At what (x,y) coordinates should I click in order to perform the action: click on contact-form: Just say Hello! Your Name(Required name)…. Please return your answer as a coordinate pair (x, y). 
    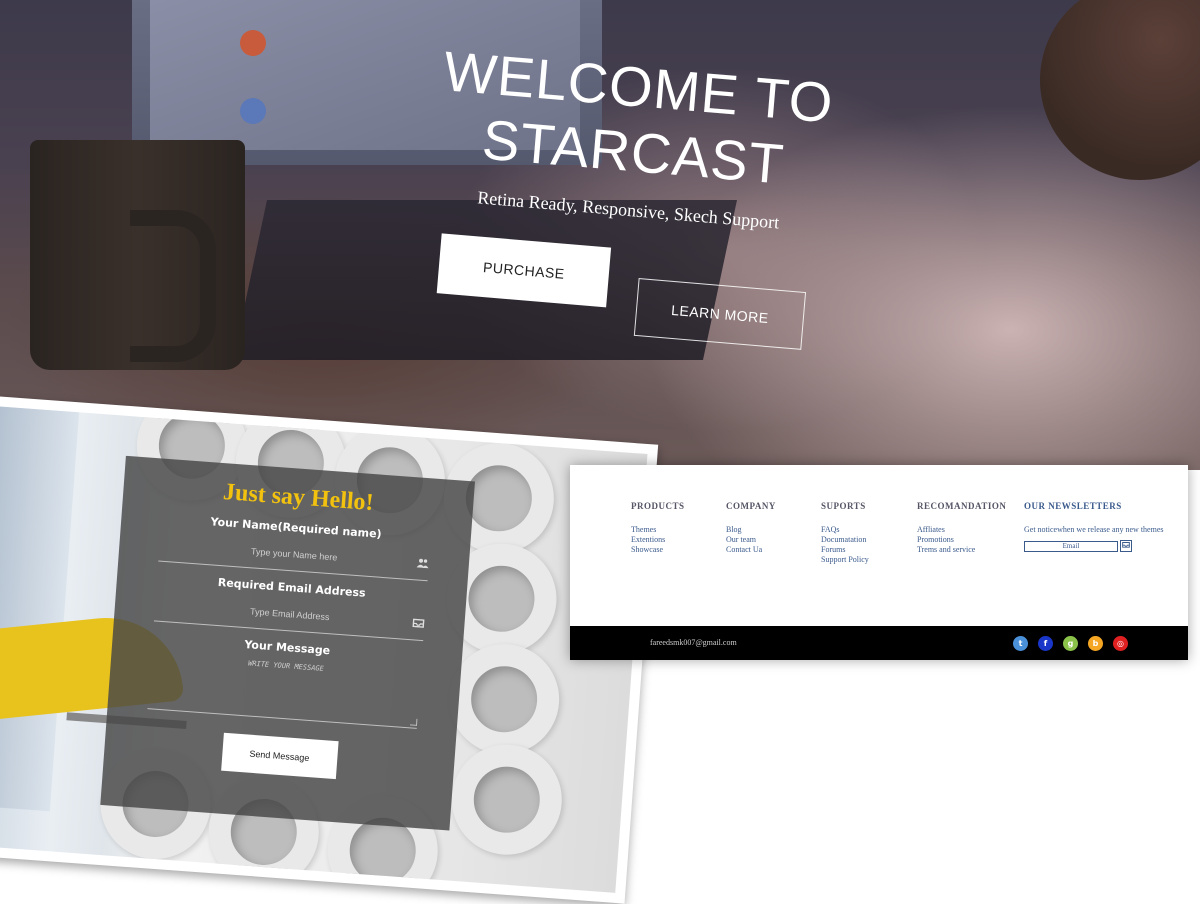
    Looking at the image, I should click on (287, 643).